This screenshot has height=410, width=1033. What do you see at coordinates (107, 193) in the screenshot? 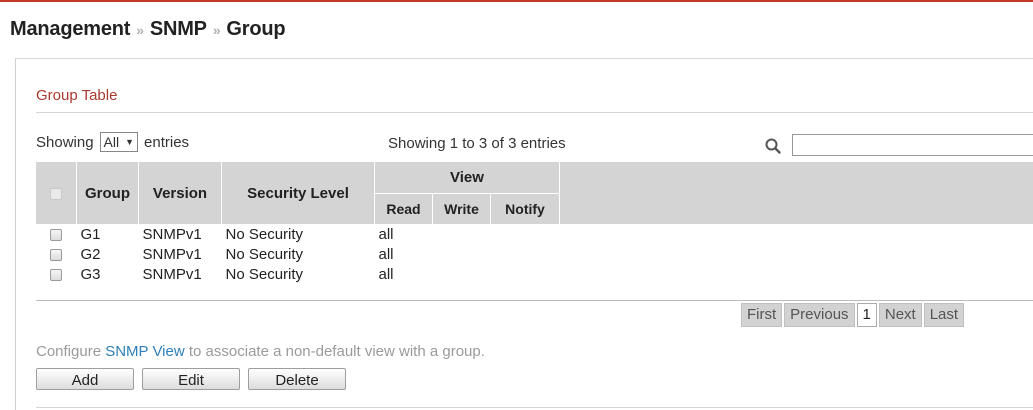
I see `column-header-group: Group` at bounding box center [107, 193].